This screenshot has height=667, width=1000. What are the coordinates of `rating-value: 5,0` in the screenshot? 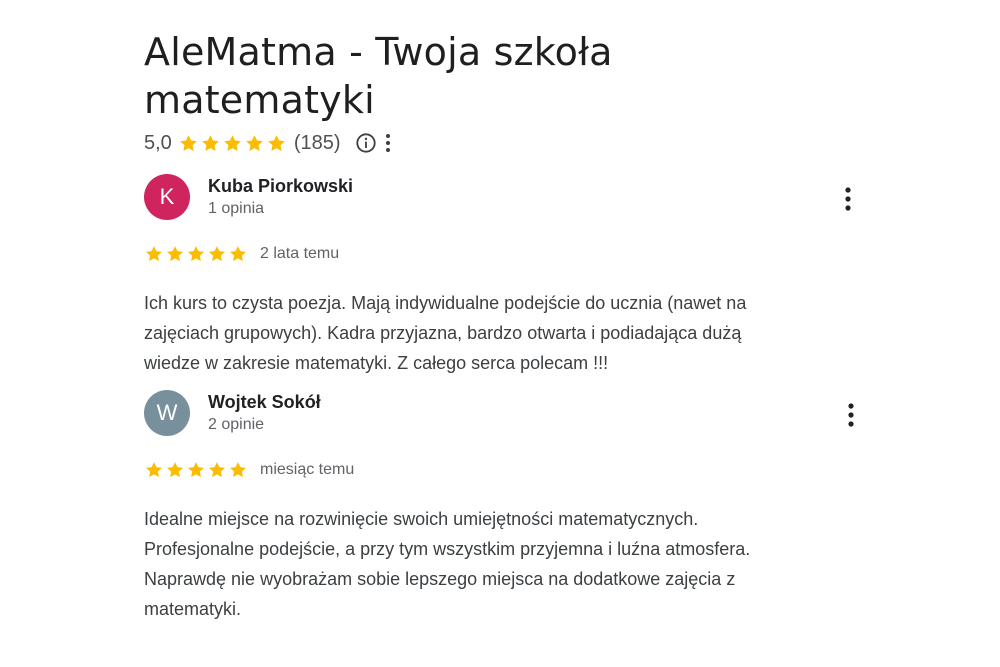 It's located at (158, 142).